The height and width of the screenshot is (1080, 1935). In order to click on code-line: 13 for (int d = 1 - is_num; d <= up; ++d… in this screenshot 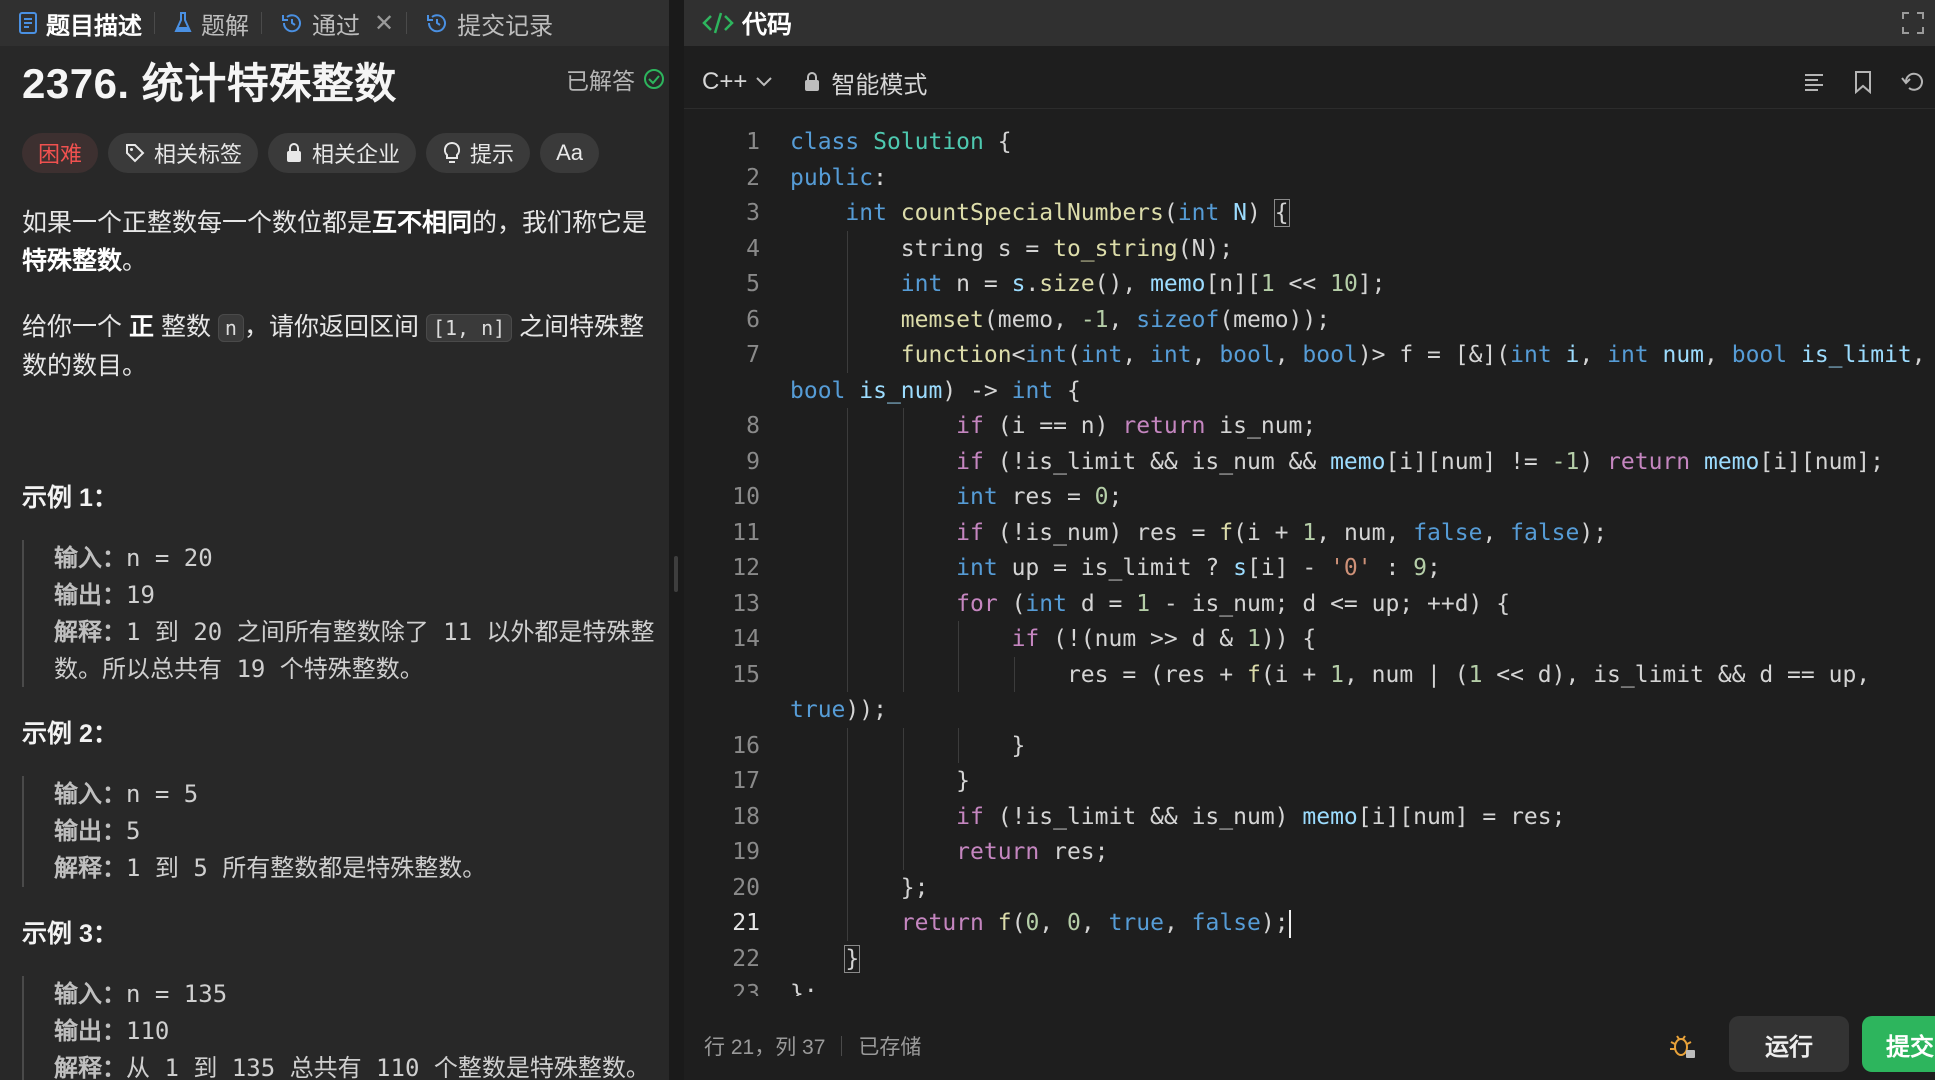, I will do `click(1309, 604)`.